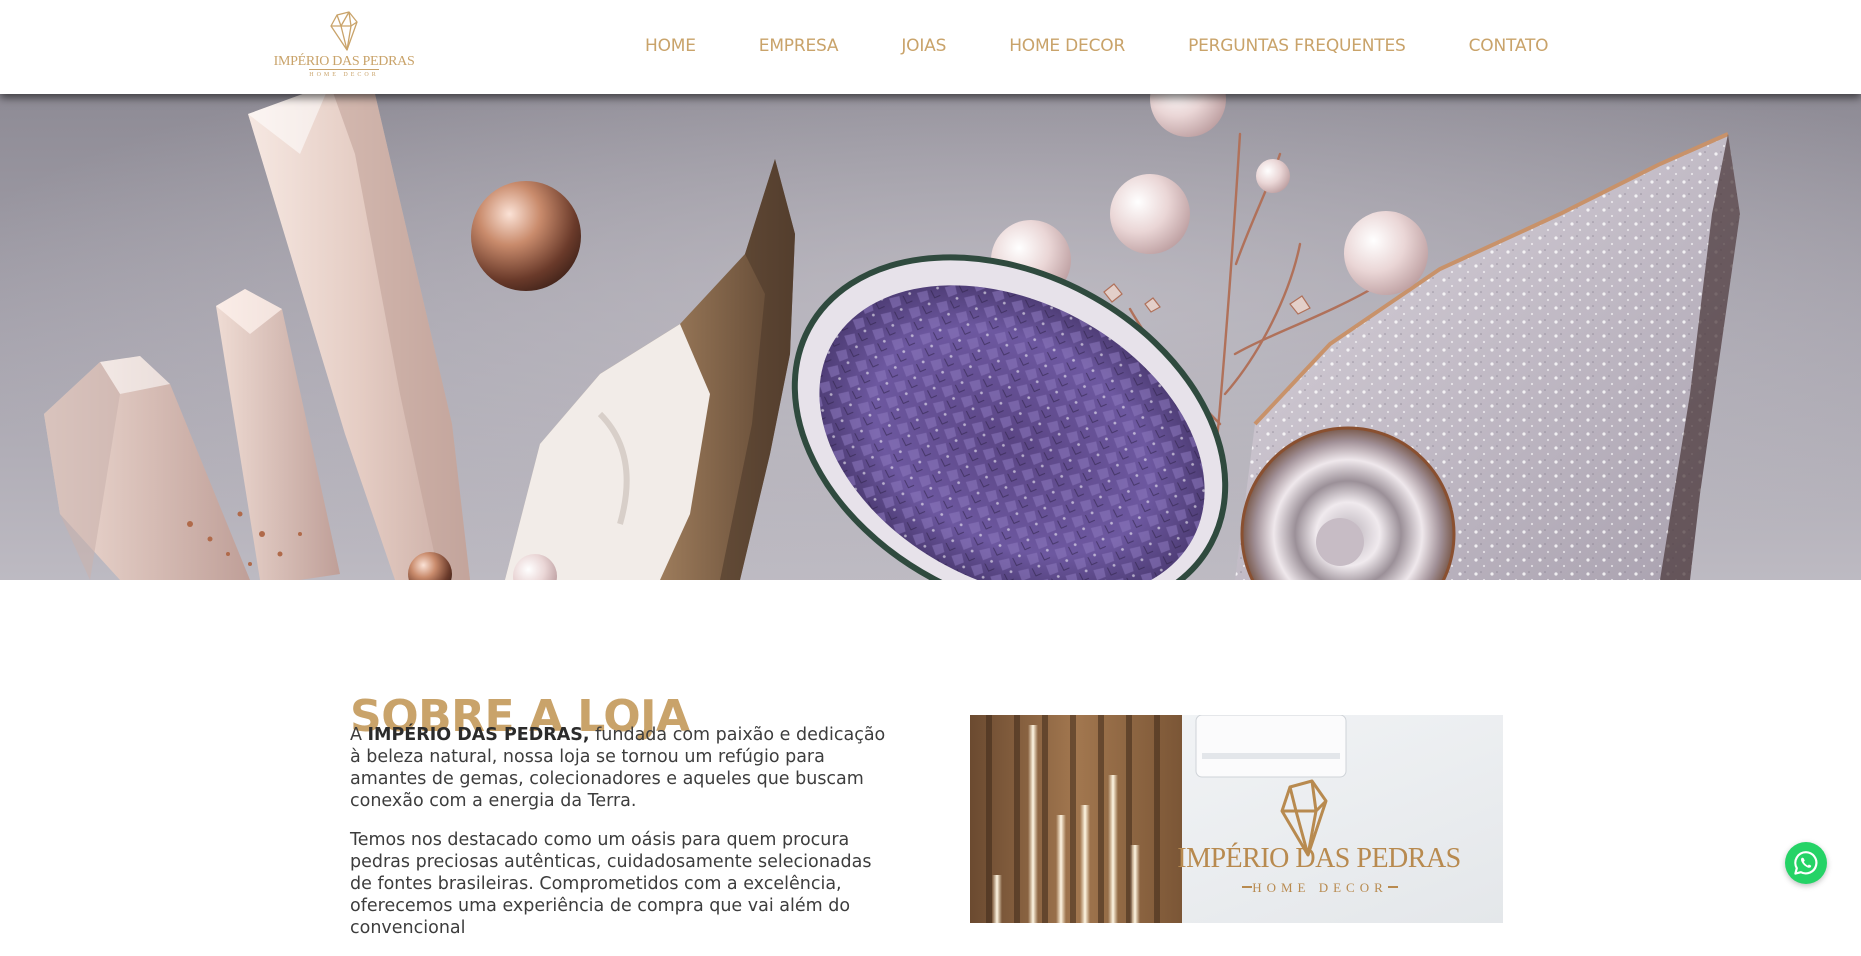 The image size is (1861, 956). I want to click on store-sign-name: IMPÉRIO DAS PEDRAS, so click(1319, 858).